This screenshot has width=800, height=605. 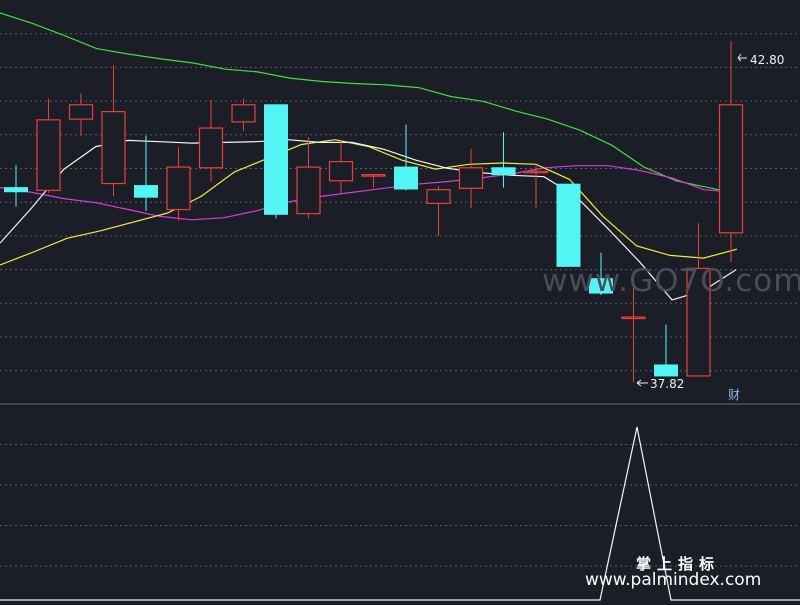 What do you see at coordinates (667, 384) in the screenshot?
I see `low-price-label: 37.82` at bounding box center [667, 384].